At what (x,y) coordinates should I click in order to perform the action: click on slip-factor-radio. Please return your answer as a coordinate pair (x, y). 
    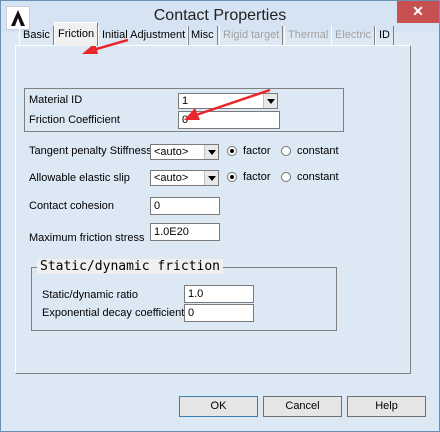
    Looking at the image, I should click on (232, 177).